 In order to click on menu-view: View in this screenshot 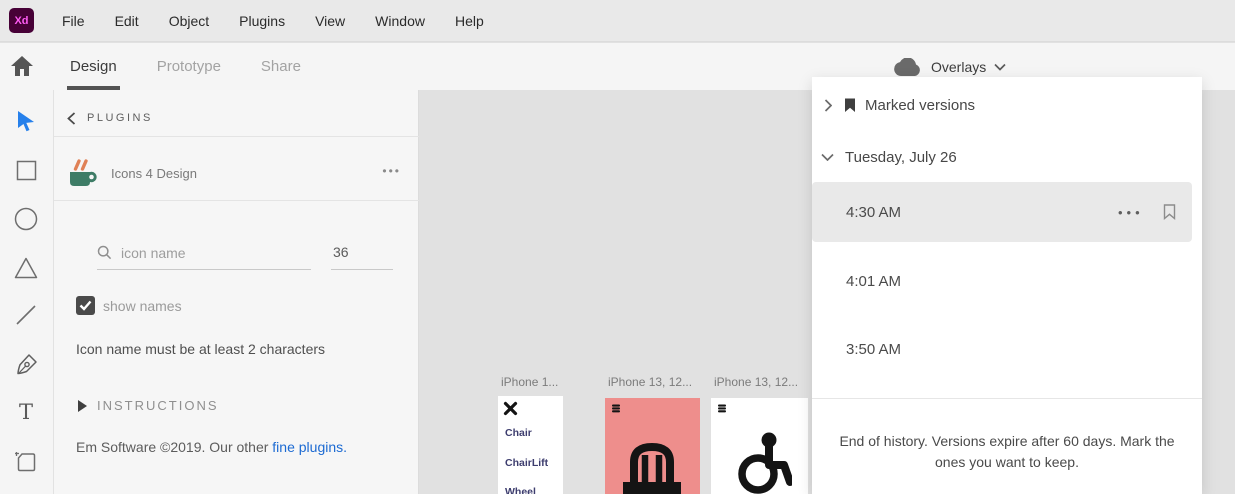, I will do `click(330, 21)`.